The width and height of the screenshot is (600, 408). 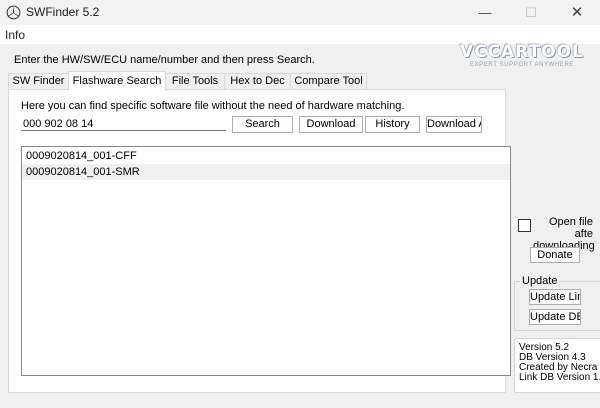 What do you see at coordinates (38, 81) in the screenshot?
I see `tab-sw-finder: SW Finder` at bounding box center [38, 81].